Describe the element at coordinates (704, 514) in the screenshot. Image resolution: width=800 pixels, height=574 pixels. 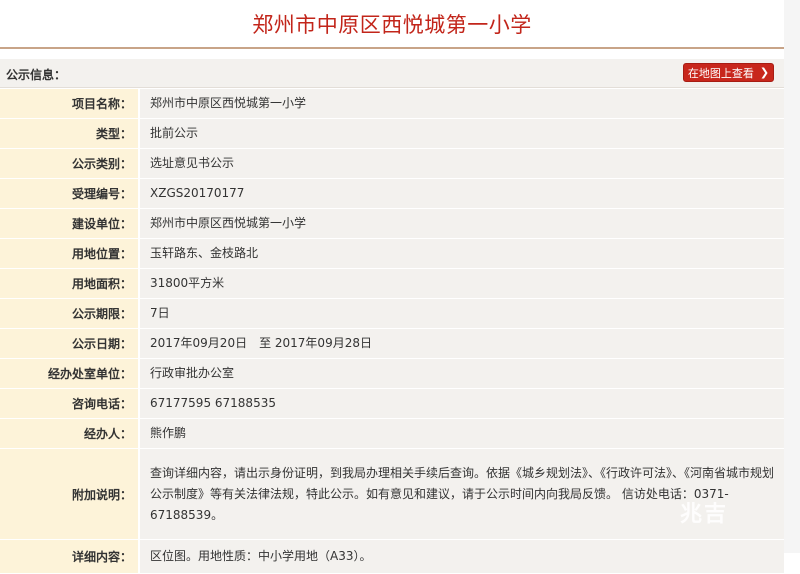
I see `watermark-logo: 兆吉` at that location.